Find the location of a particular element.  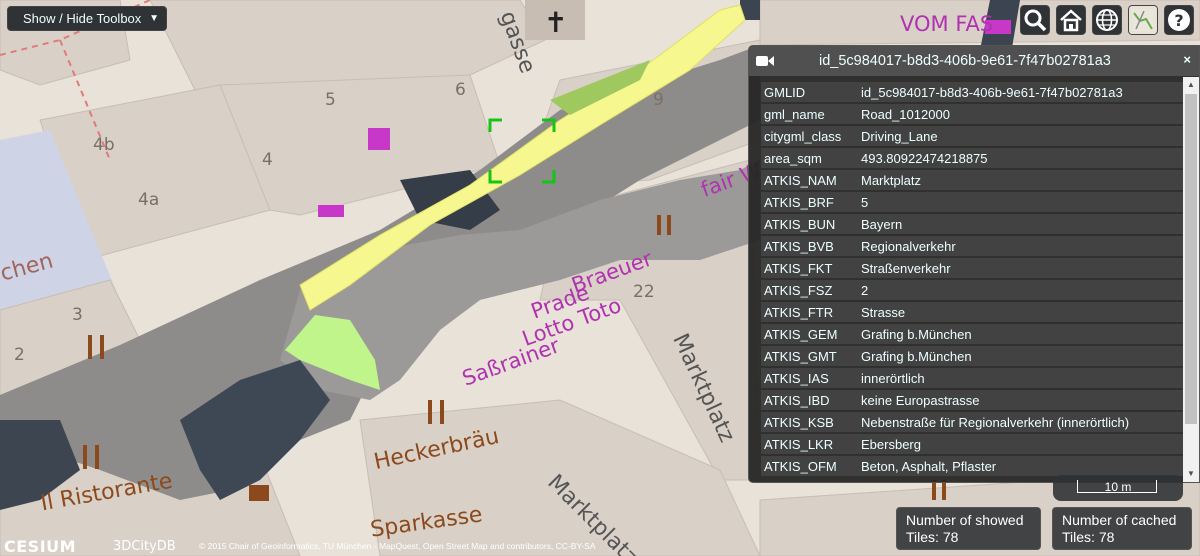

attribute-row: ATKIS_GMT Grafing b.München is located at coordinates (973, 356).